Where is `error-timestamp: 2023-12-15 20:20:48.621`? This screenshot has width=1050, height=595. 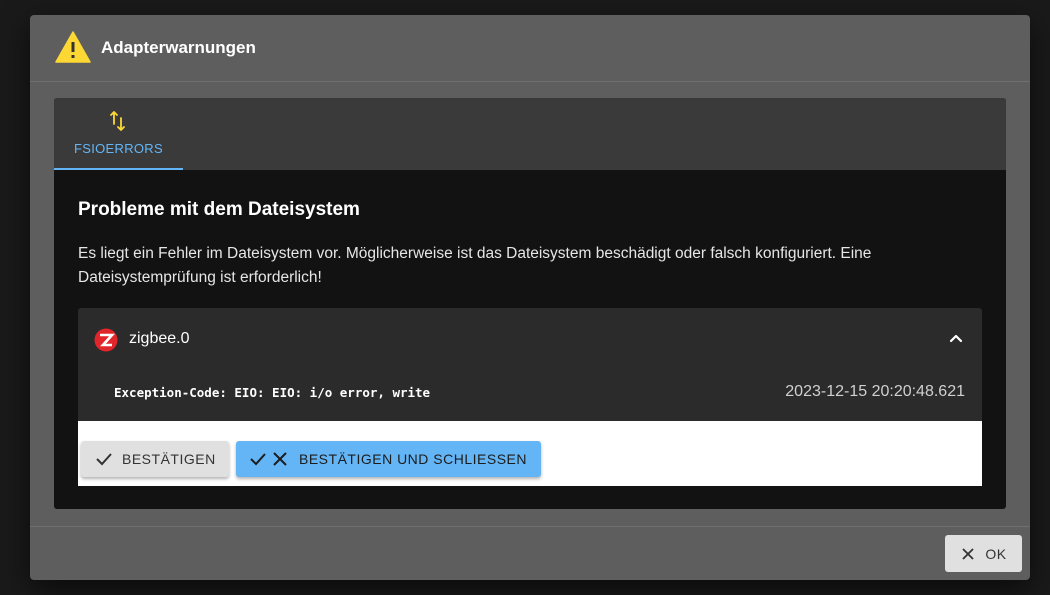 error-timestamp: 2023-12-15 20:20:48.621 is located at coordinates (875, 391).